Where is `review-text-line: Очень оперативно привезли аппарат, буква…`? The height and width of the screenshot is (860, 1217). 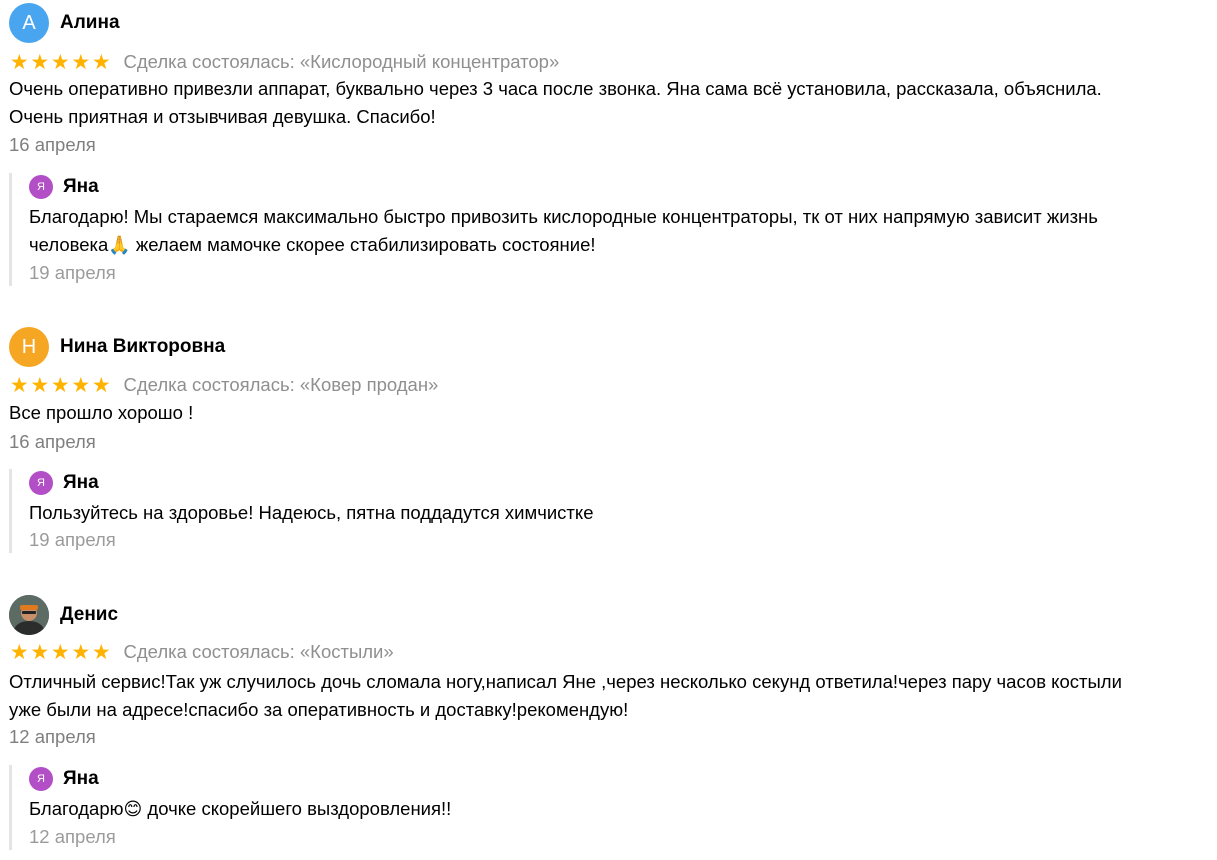
review-text-line: Очень оперативно привезли аппарат, буква… is located at coordinates (555, 88).